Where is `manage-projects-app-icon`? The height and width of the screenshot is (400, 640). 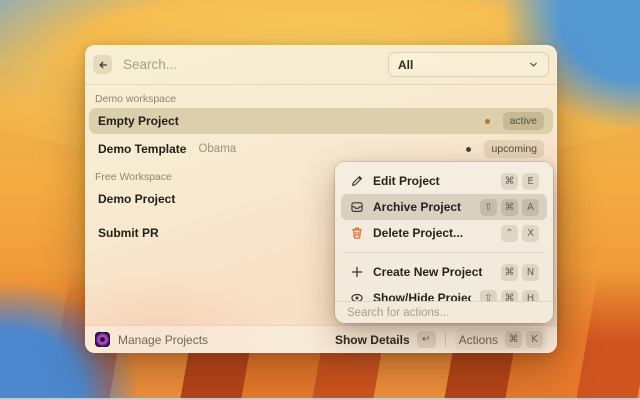 manage-projects-app-icon is located at coordinates (102, 339).